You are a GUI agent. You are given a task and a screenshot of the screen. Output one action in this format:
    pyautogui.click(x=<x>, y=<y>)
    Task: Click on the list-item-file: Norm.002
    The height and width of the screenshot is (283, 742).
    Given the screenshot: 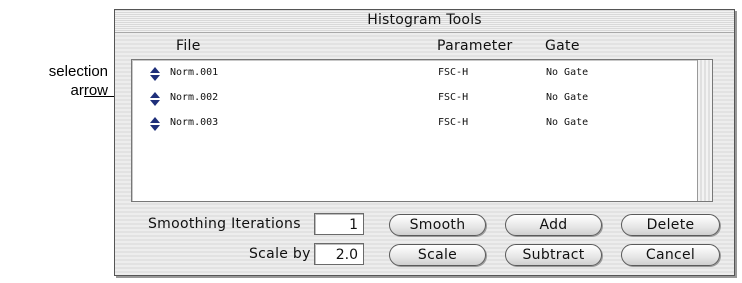 What is the action you would take?
    pyautogui.click(x=194, y=97)
    